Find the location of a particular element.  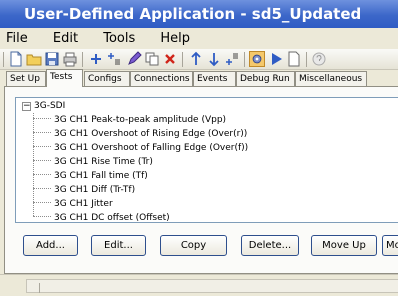

tree-item-label: 3G CH1 Fall time (Tf) is located at coordinates (101, 176).